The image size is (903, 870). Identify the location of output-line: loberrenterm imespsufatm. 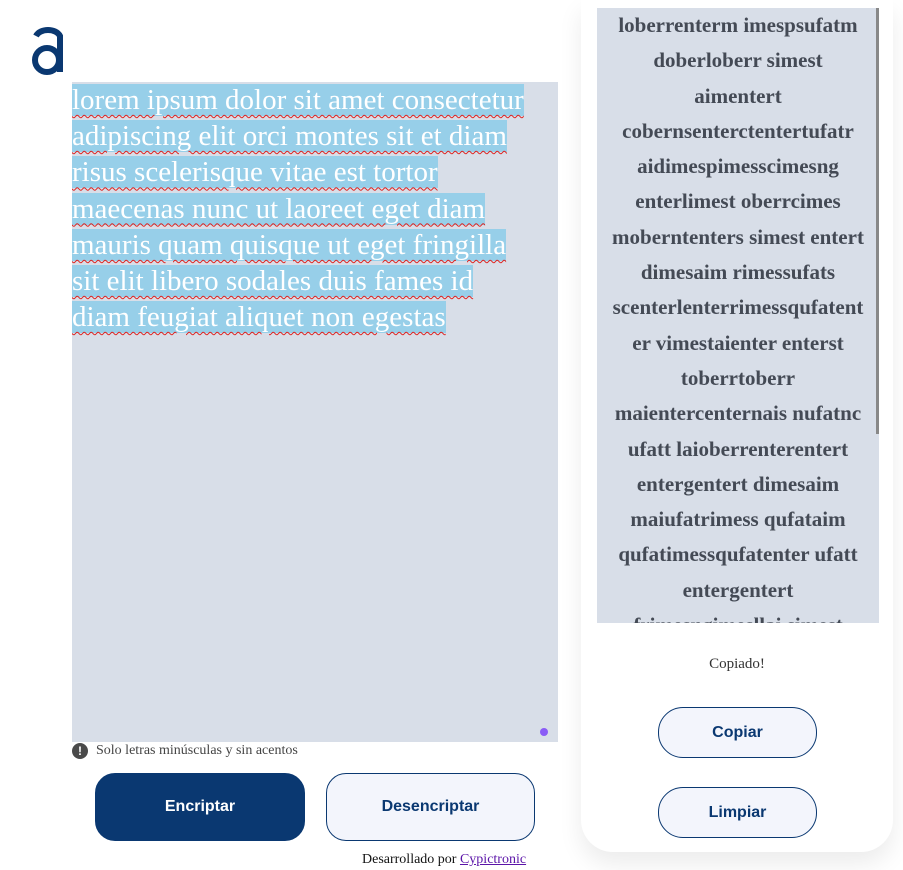
(738, 25).